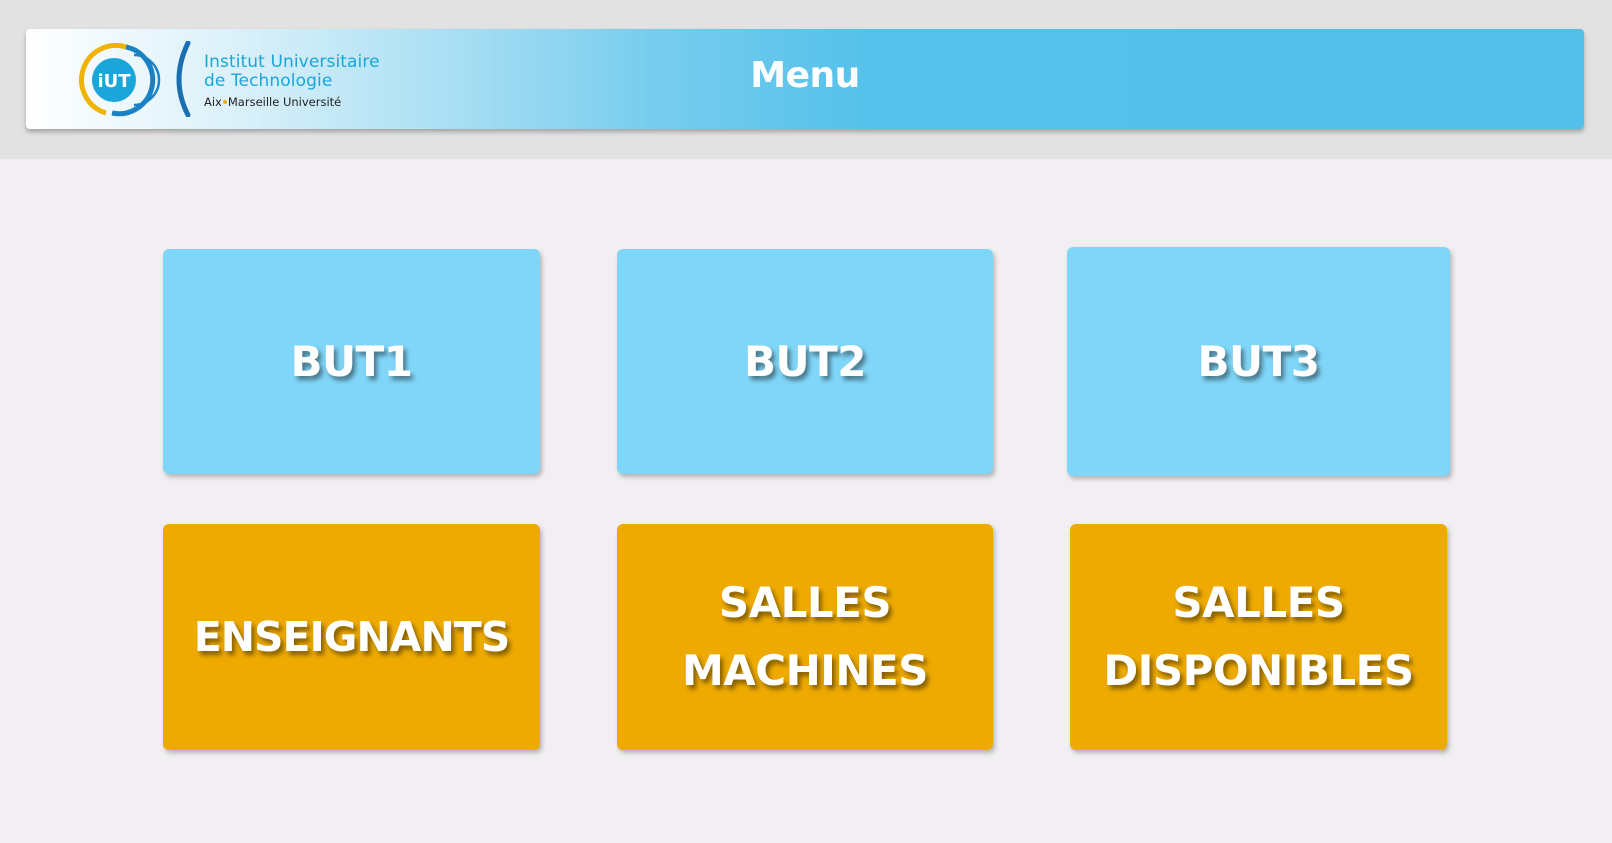  I want to click on page-title: Menu, so click(805, 75).